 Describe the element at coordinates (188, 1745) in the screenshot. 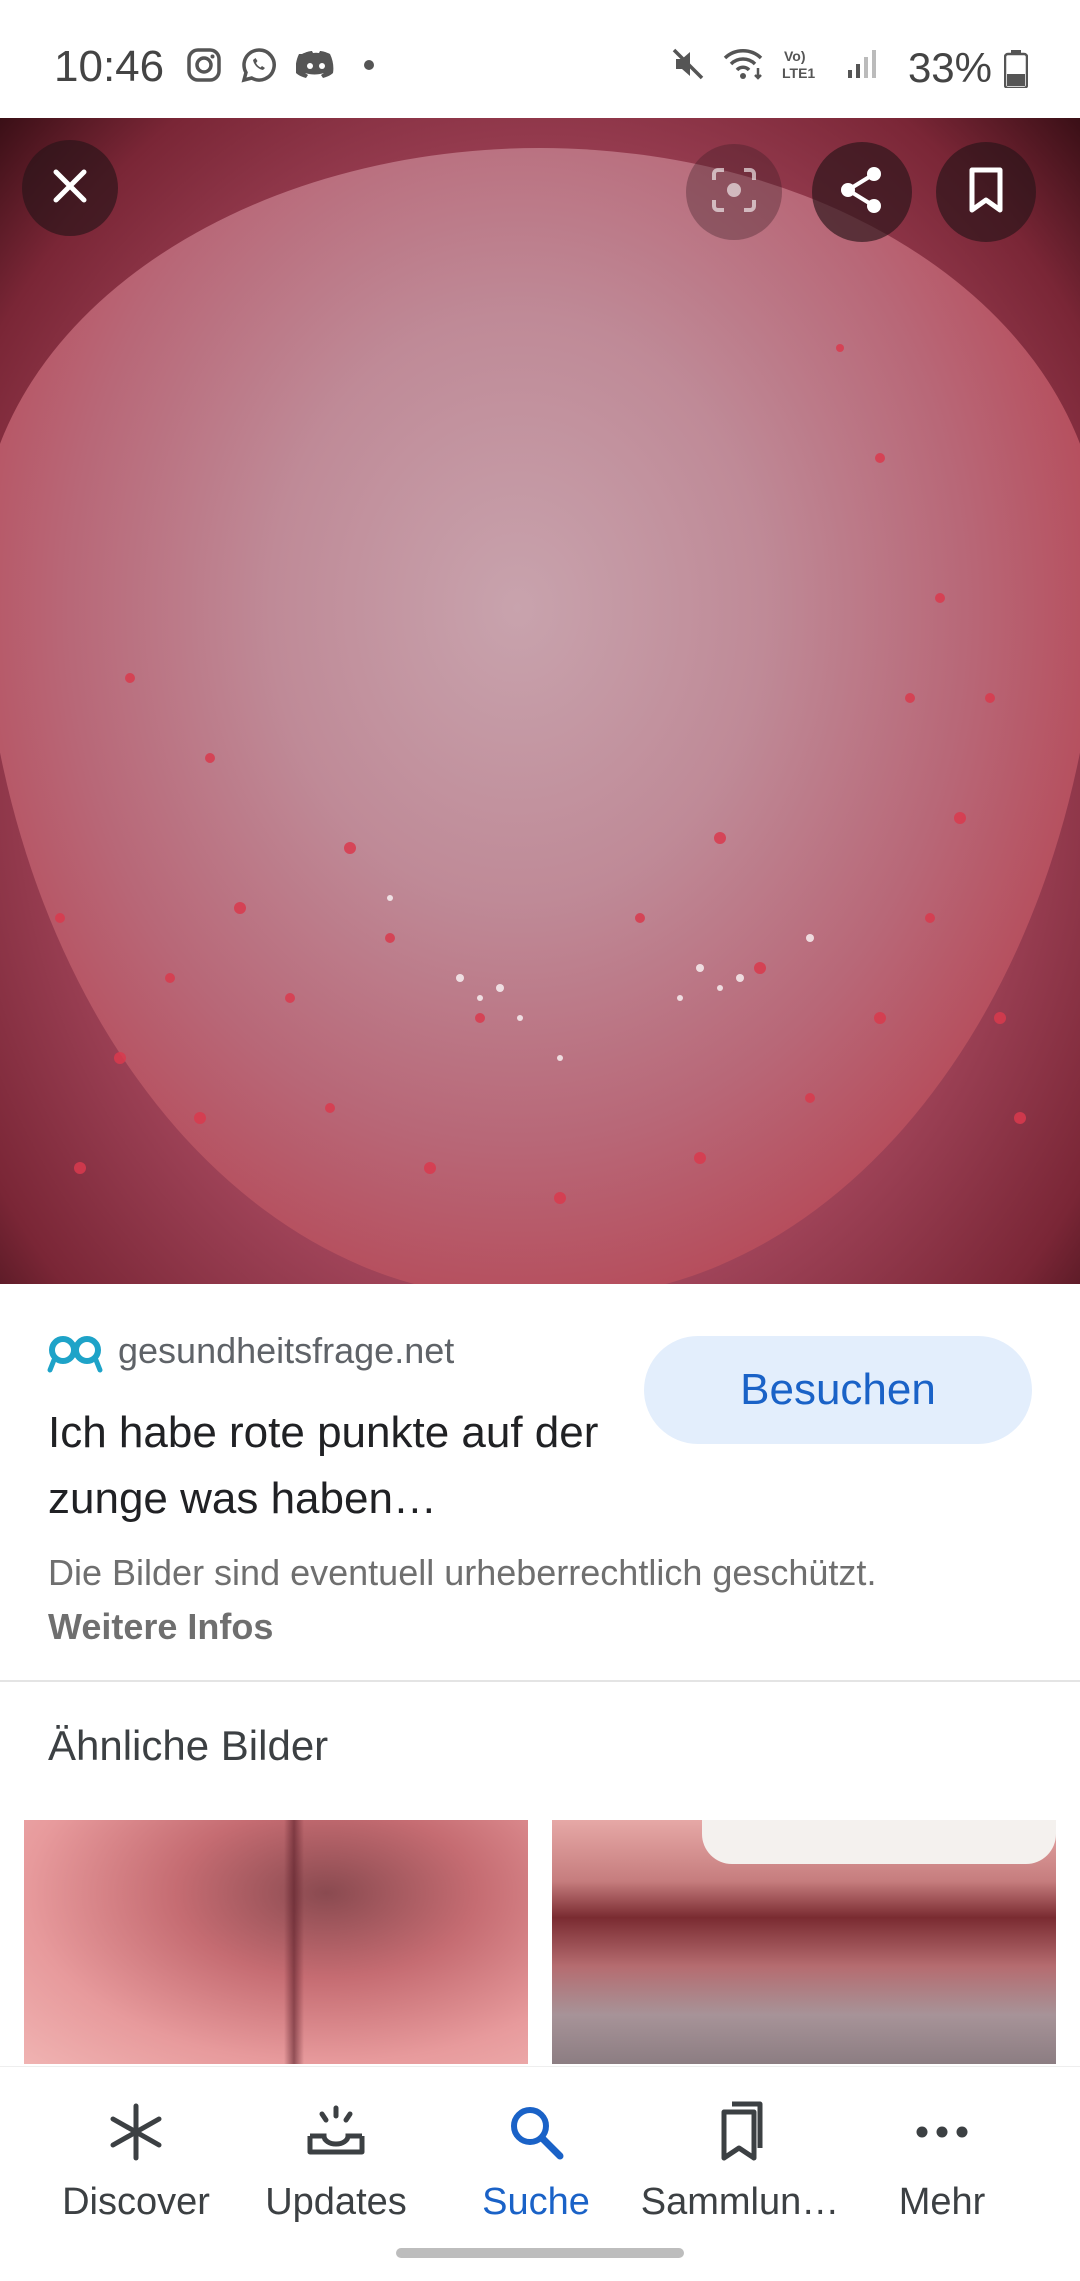

I see `similar-images-heading: Ähnliche Bilder` at that location.